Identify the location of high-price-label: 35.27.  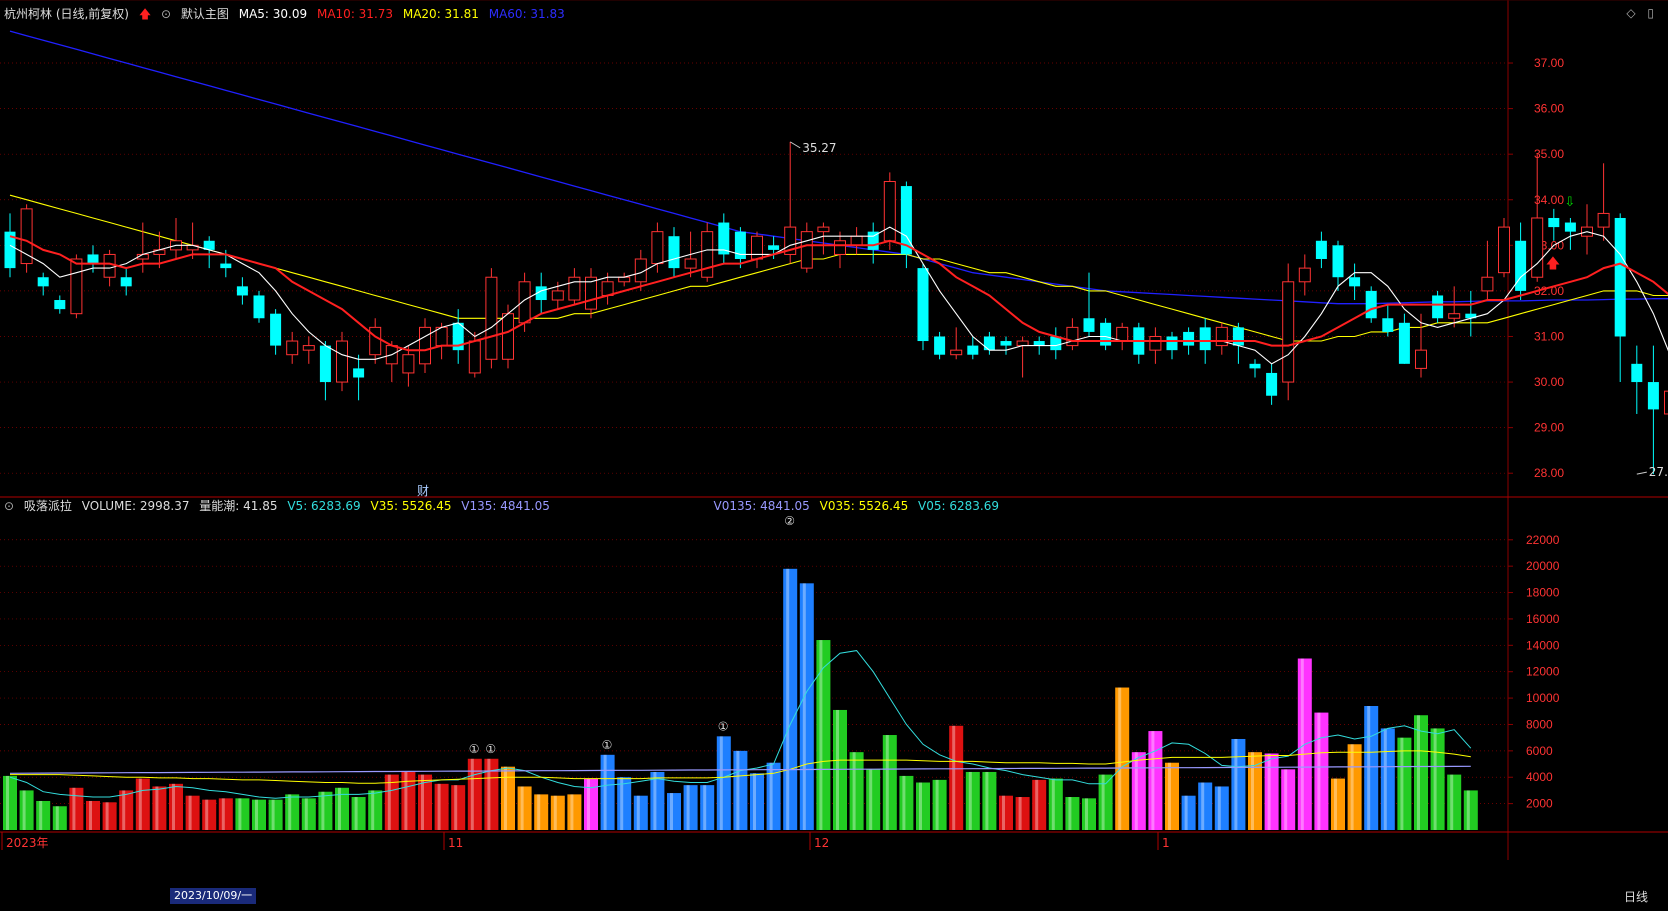
(819, 148).